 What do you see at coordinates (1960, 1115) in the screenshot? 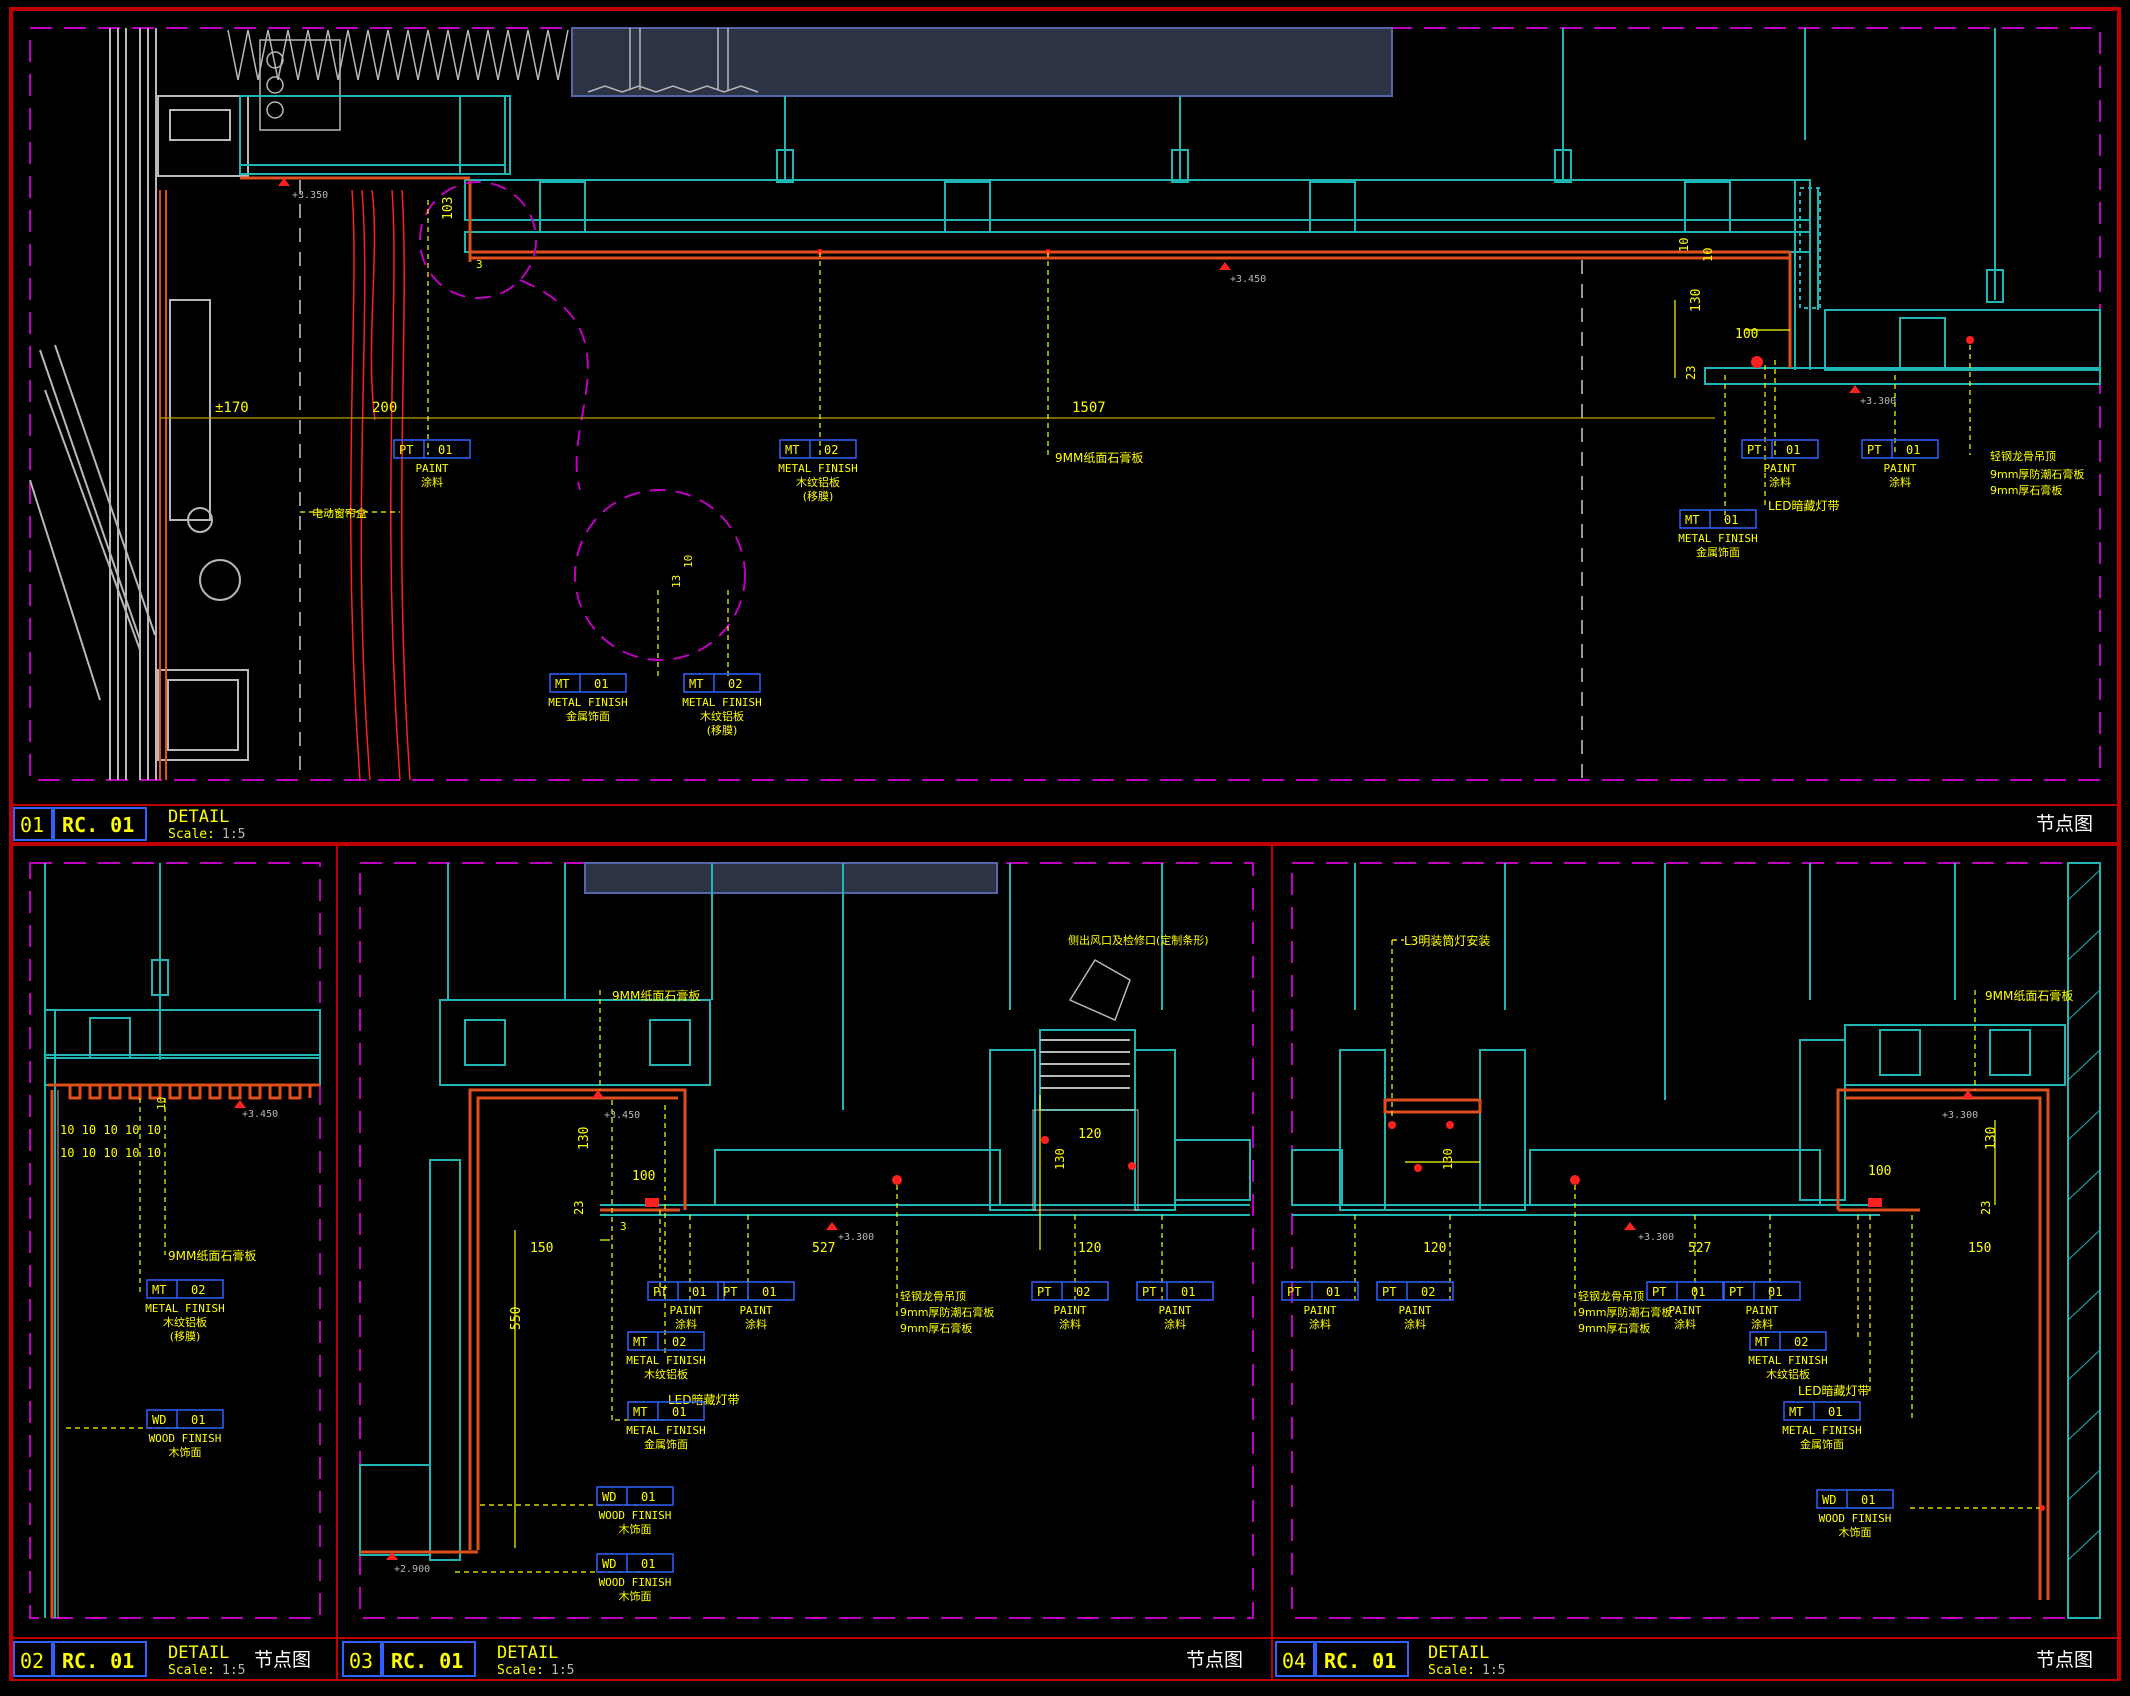
I see `d4-level-b: +3.300` at bounding box center [1960, 1115].